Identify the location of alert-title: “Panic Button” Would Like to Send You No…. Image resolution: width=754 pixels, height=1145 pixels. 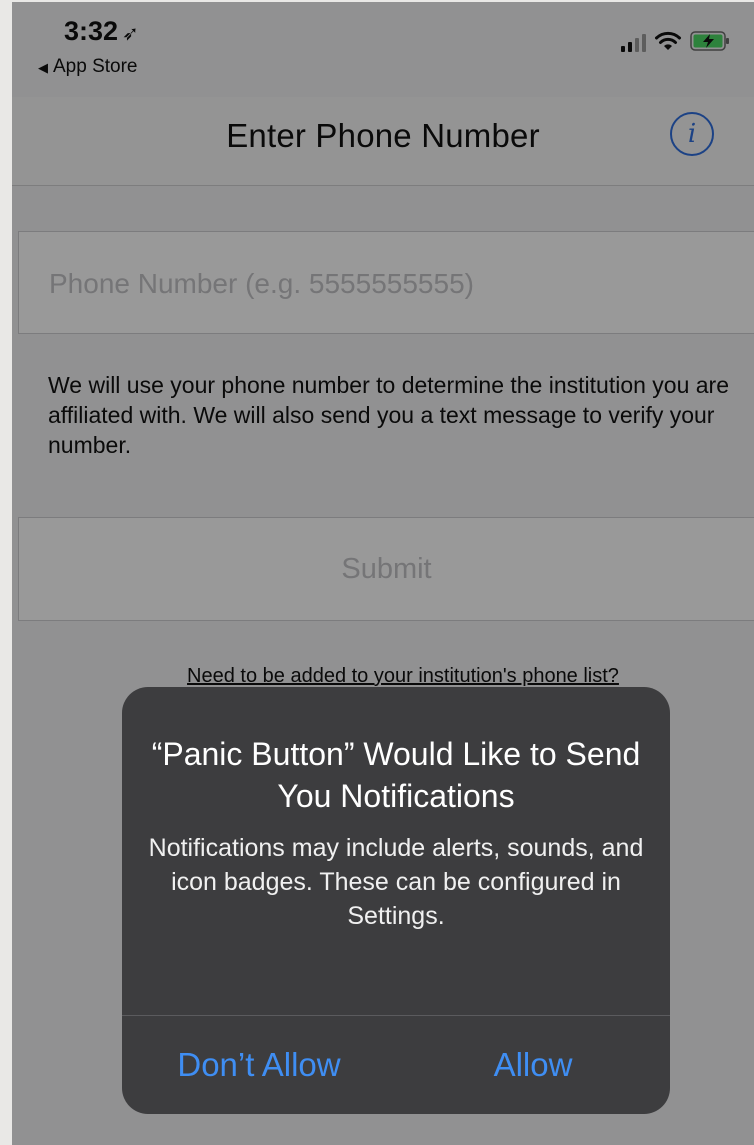
(396, 775).